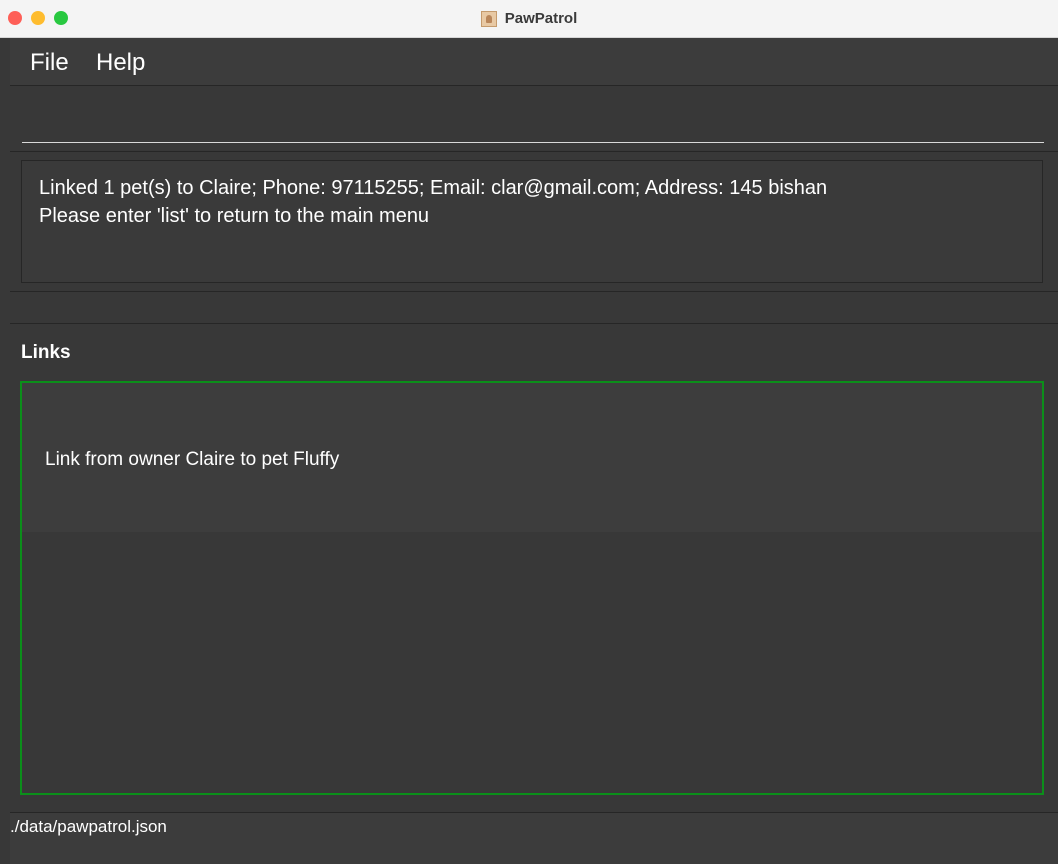 This screenshot has height=864, width=1058. What do you see at coordinates (541, 18) in the screenshot?
I see `window-title: PawPatrol` at bounding box center [541, 18].